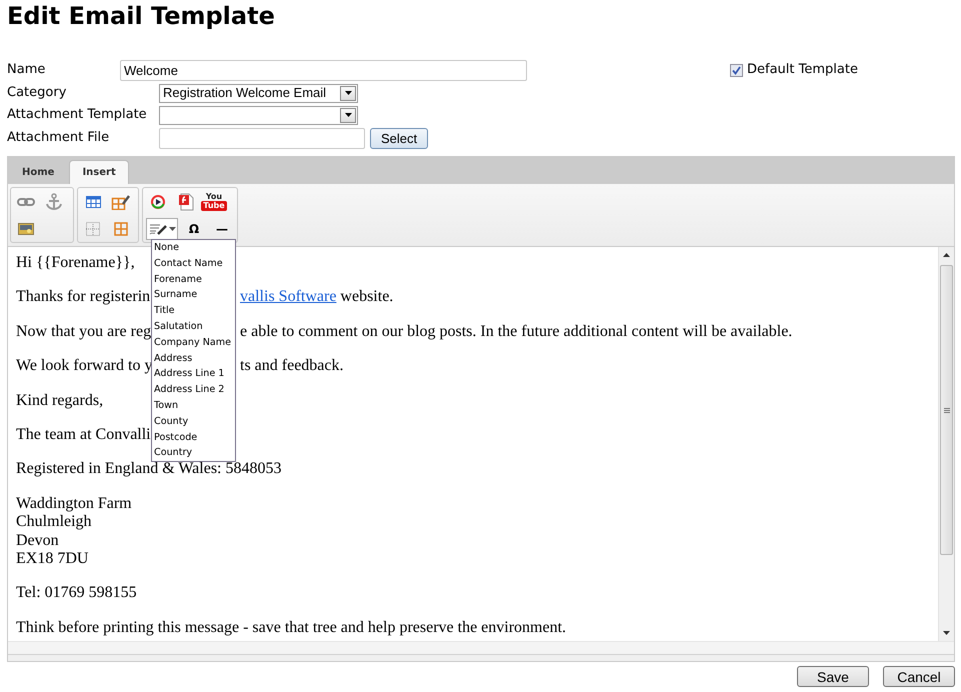 The image size is (961, 692). What do you see at coordinates (193, 374) in the screenshot?
I see `menu-item: Address Line 1` at bounding box center [193, 374].